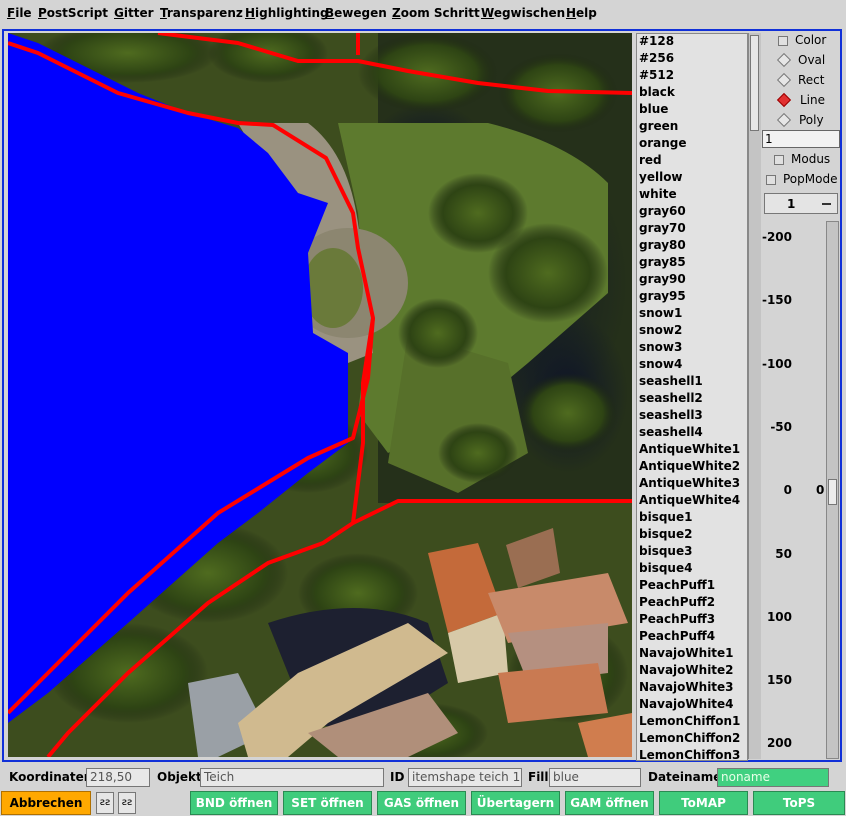 This screenshot has height=816, width=846. What do you see at coordinates (327, 803) in the screenshot?
I see `set-open-button: SET öffnen` at bounding box center [327, 803].